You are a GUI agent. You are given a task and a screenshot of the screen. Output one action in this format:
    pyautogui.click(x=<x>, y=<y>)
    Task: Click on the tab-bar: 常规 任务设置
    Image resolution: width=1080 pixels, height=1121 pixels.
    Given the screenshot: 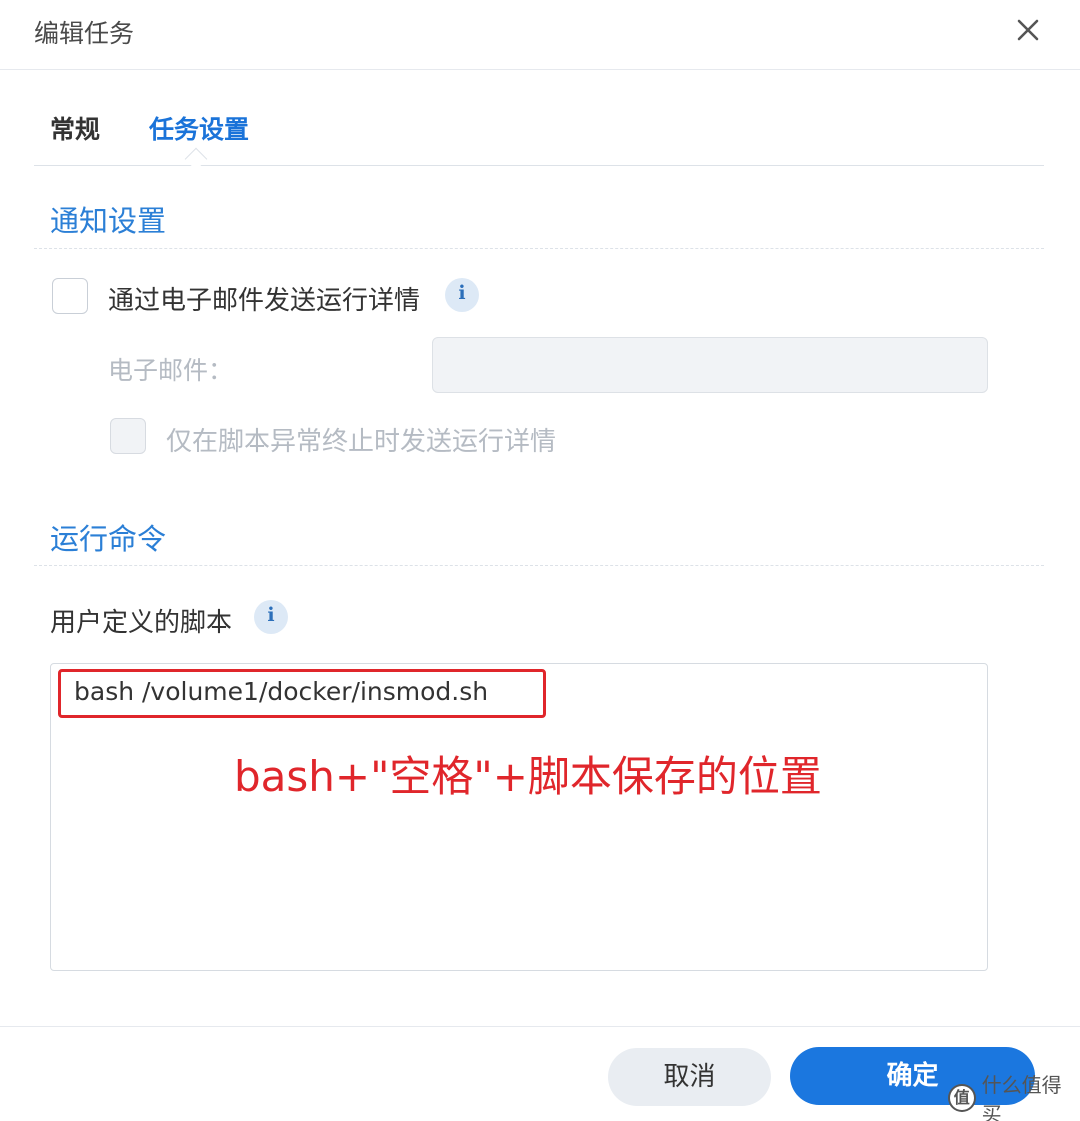 What is the action you would take?
    pyautogui.click(x=539, y=133)
    